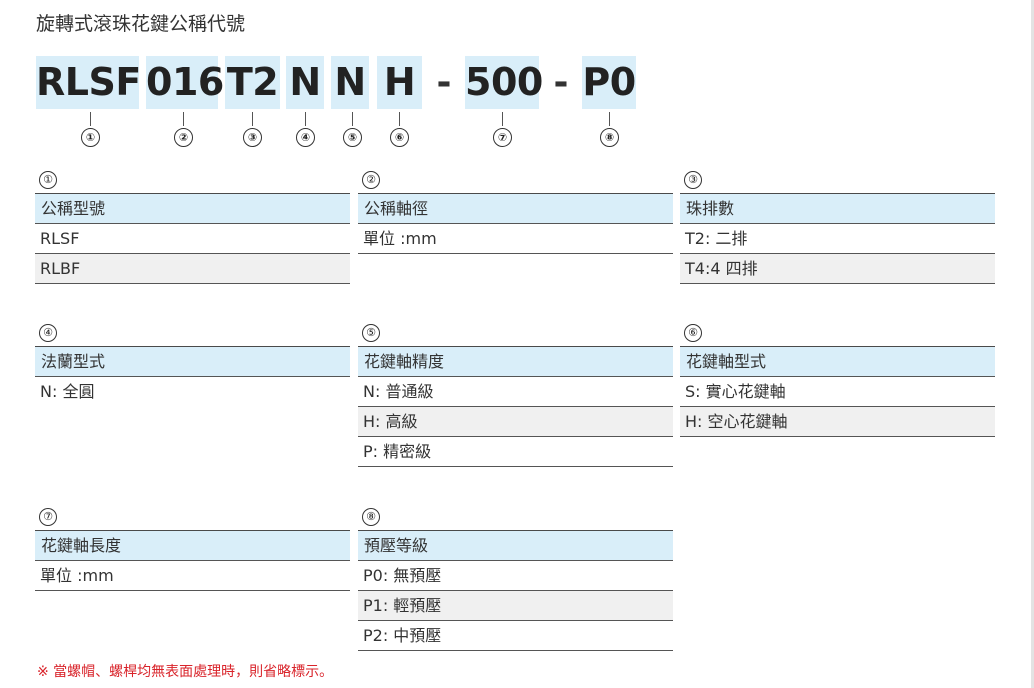 This screenshot has height=688, width=1034. What do you see at coordinates (837, 268) in the screenshot?
I see `table-row: T4:4 四排` at bounding box center [837, 268].